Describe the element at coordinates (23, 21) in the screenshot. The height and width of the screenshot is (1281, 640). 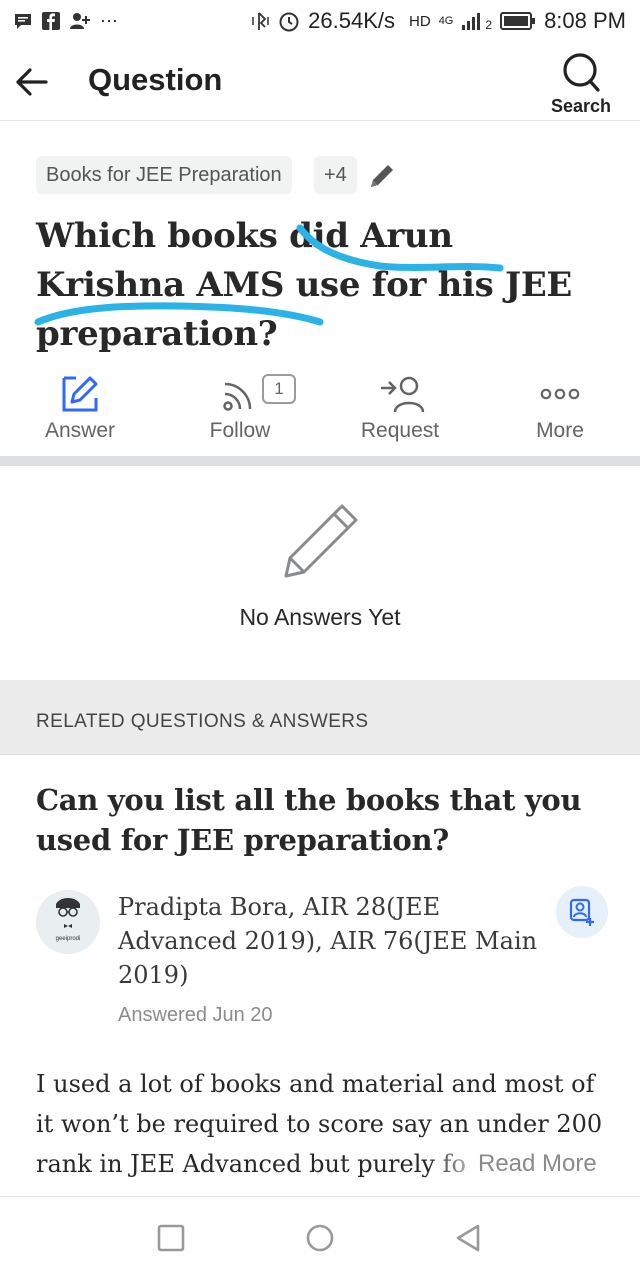
I see `message-icon` at that location.